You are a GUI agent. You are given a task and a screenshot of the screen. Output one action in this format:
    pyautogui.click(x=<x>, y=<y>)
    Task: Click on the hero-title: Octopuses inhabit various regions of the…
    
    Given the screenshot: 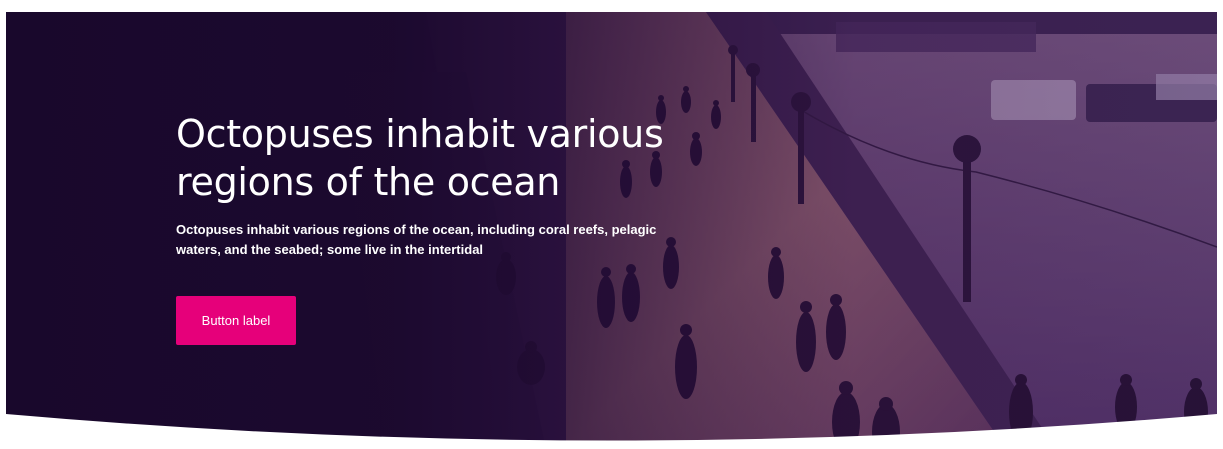 What is the action you would take?
    pyautogui.click(x=420, y=158)
    